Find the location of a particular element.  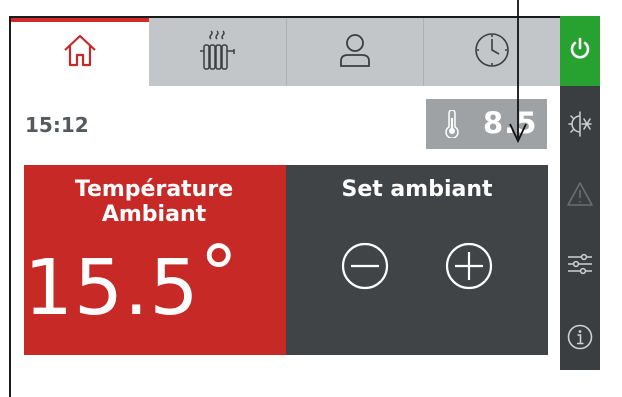

tab-user is located at coordinates (355, 52).